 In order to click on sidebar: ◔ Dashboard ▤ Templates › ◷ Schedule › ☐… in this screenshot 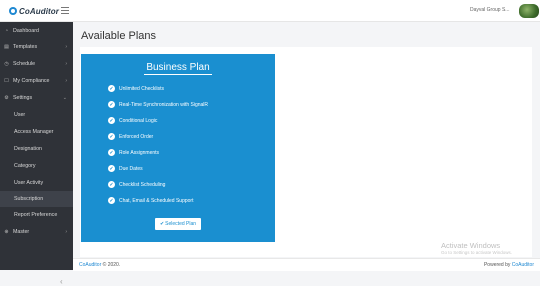, I will do `click(36, 154)`.